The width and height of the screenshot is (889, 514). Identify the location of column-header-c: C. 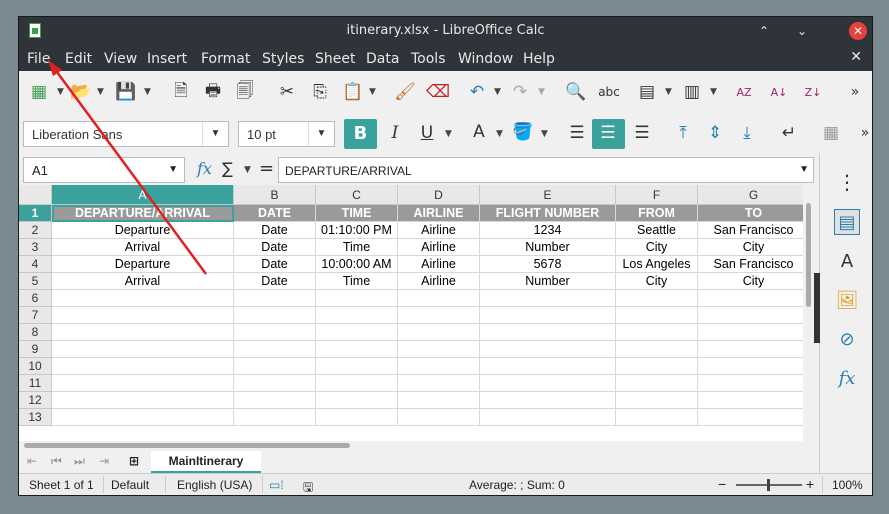
(357, 195).